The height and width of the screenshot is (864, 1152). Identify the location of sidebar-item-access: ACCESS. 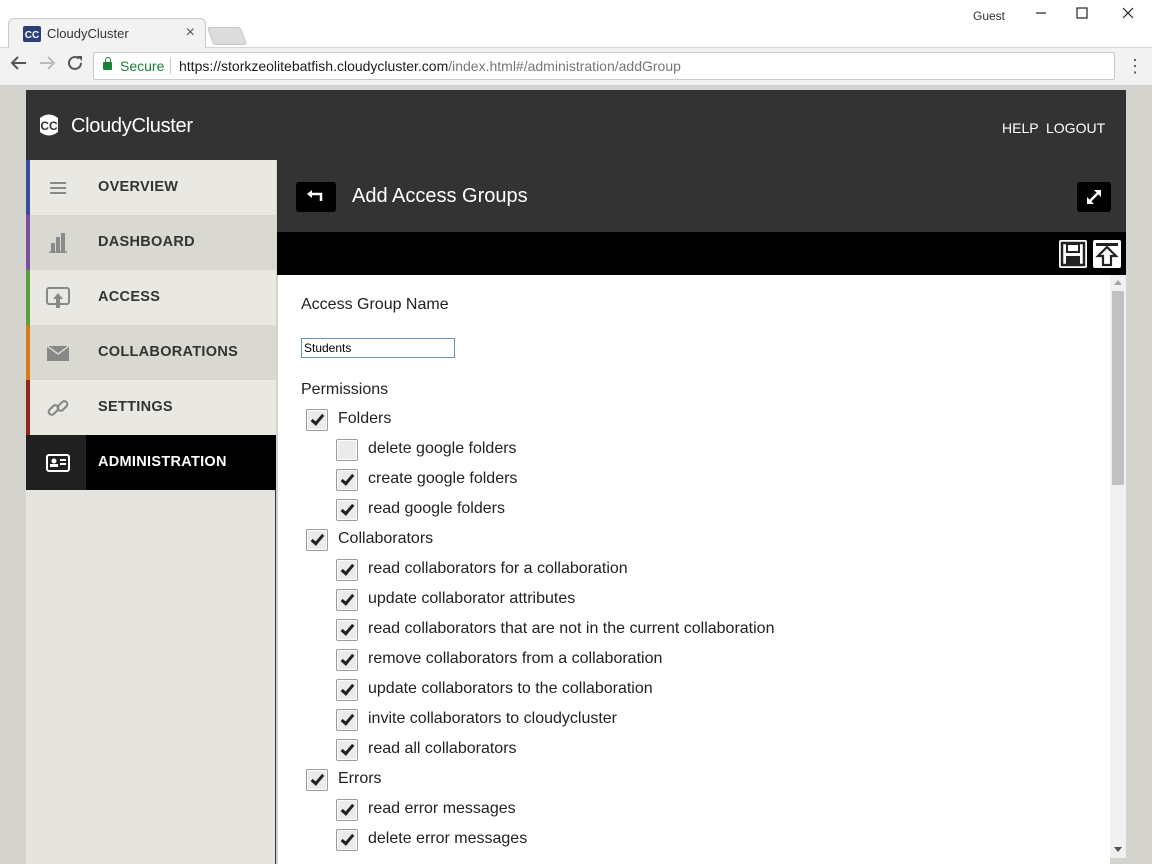
(151, 297).